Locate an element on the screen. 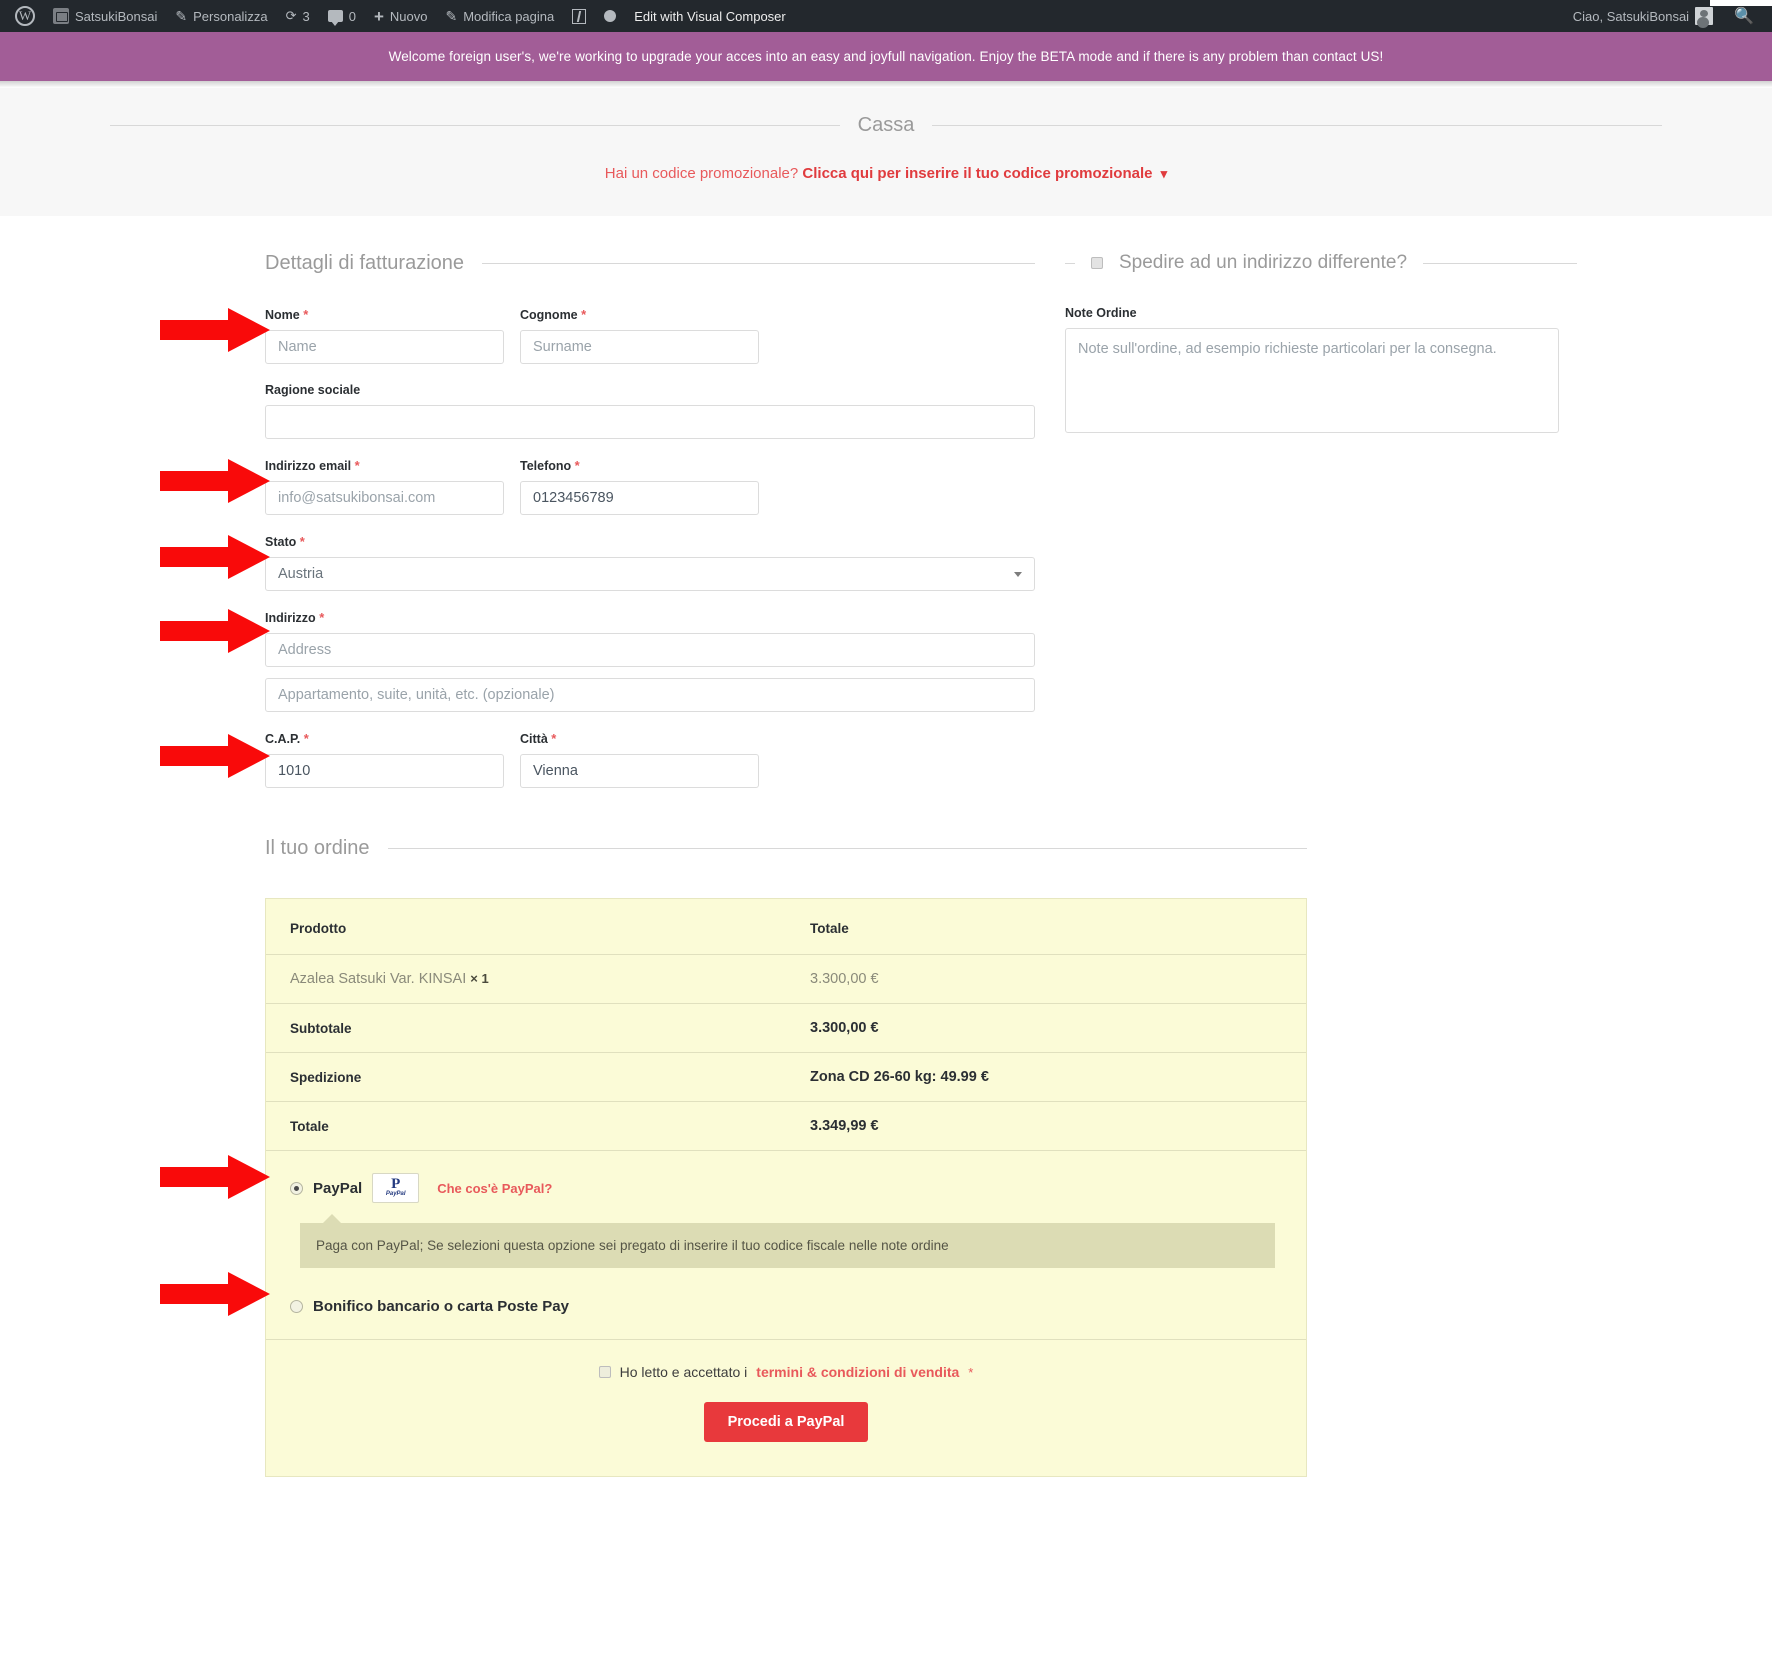 Image resolution: width=1772 pixels, height=1653 pixels. home-icon is located at coordinates (61, 16).